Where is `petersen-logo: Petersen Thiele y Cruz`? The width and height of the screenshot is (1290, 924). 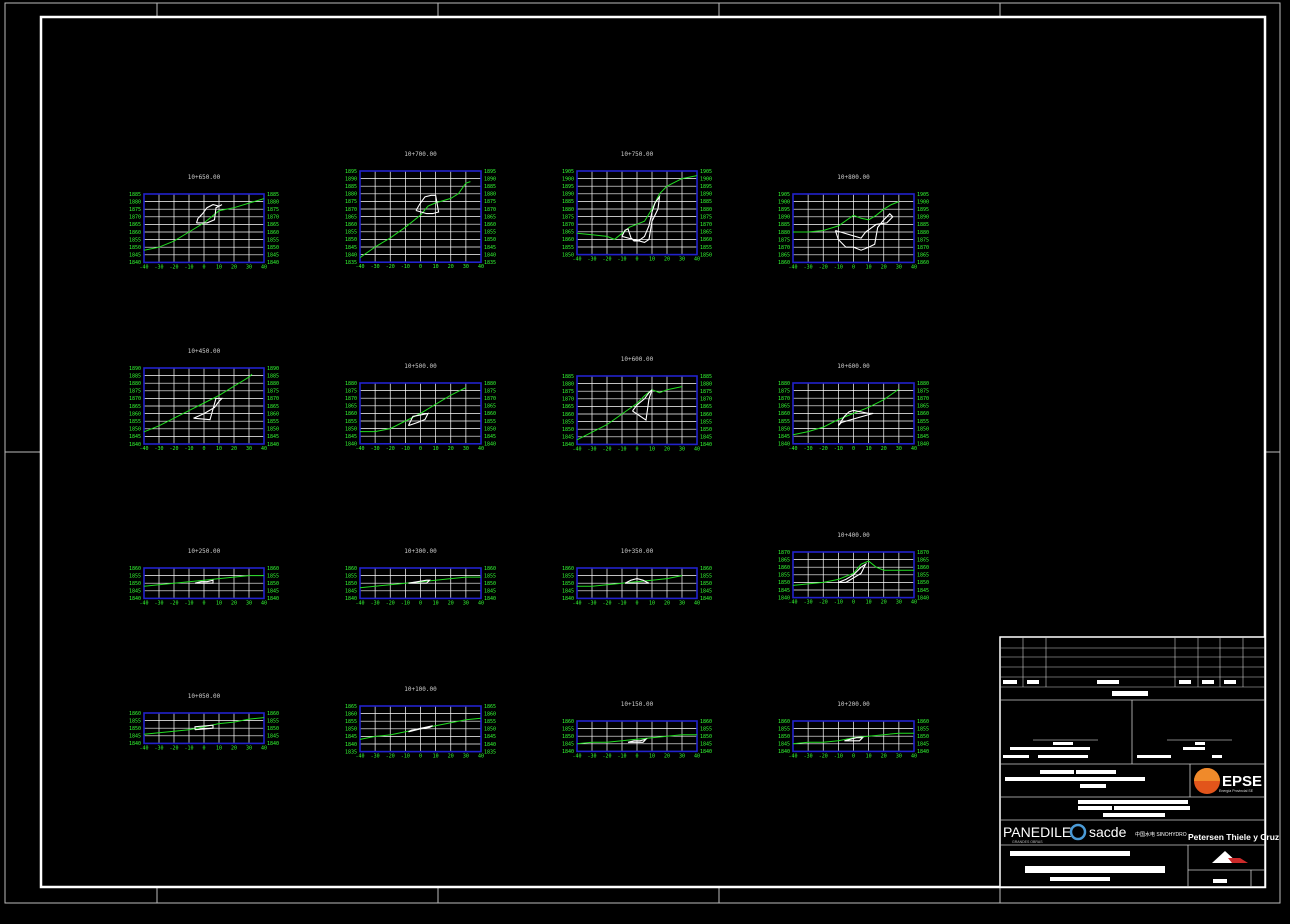 petersen-logo: Petersen Thiele y Cruz is located at coordinates (1233, 837).